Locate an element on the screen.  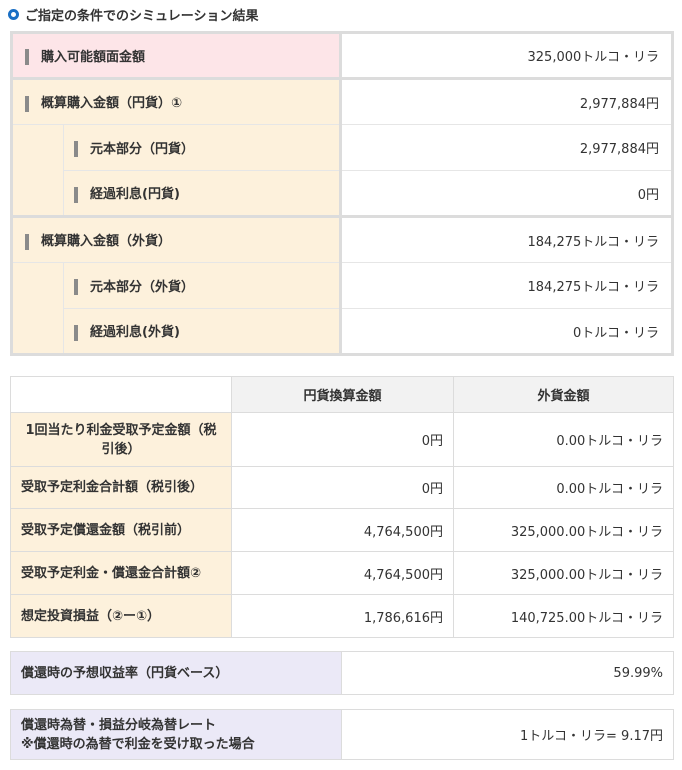
section-title-text: ご指定の条件でのシミュレーション結果 is located at coordinates (142, 16).